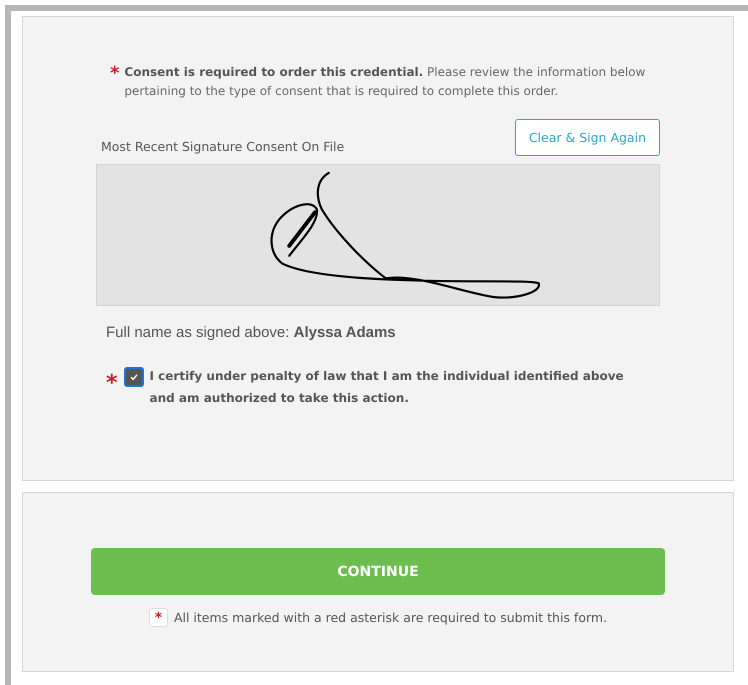  Describe the element at coordinates (587, 137) in the screenshot. I see `clear-sign-again-button: Clear & Sign Again` at that location.